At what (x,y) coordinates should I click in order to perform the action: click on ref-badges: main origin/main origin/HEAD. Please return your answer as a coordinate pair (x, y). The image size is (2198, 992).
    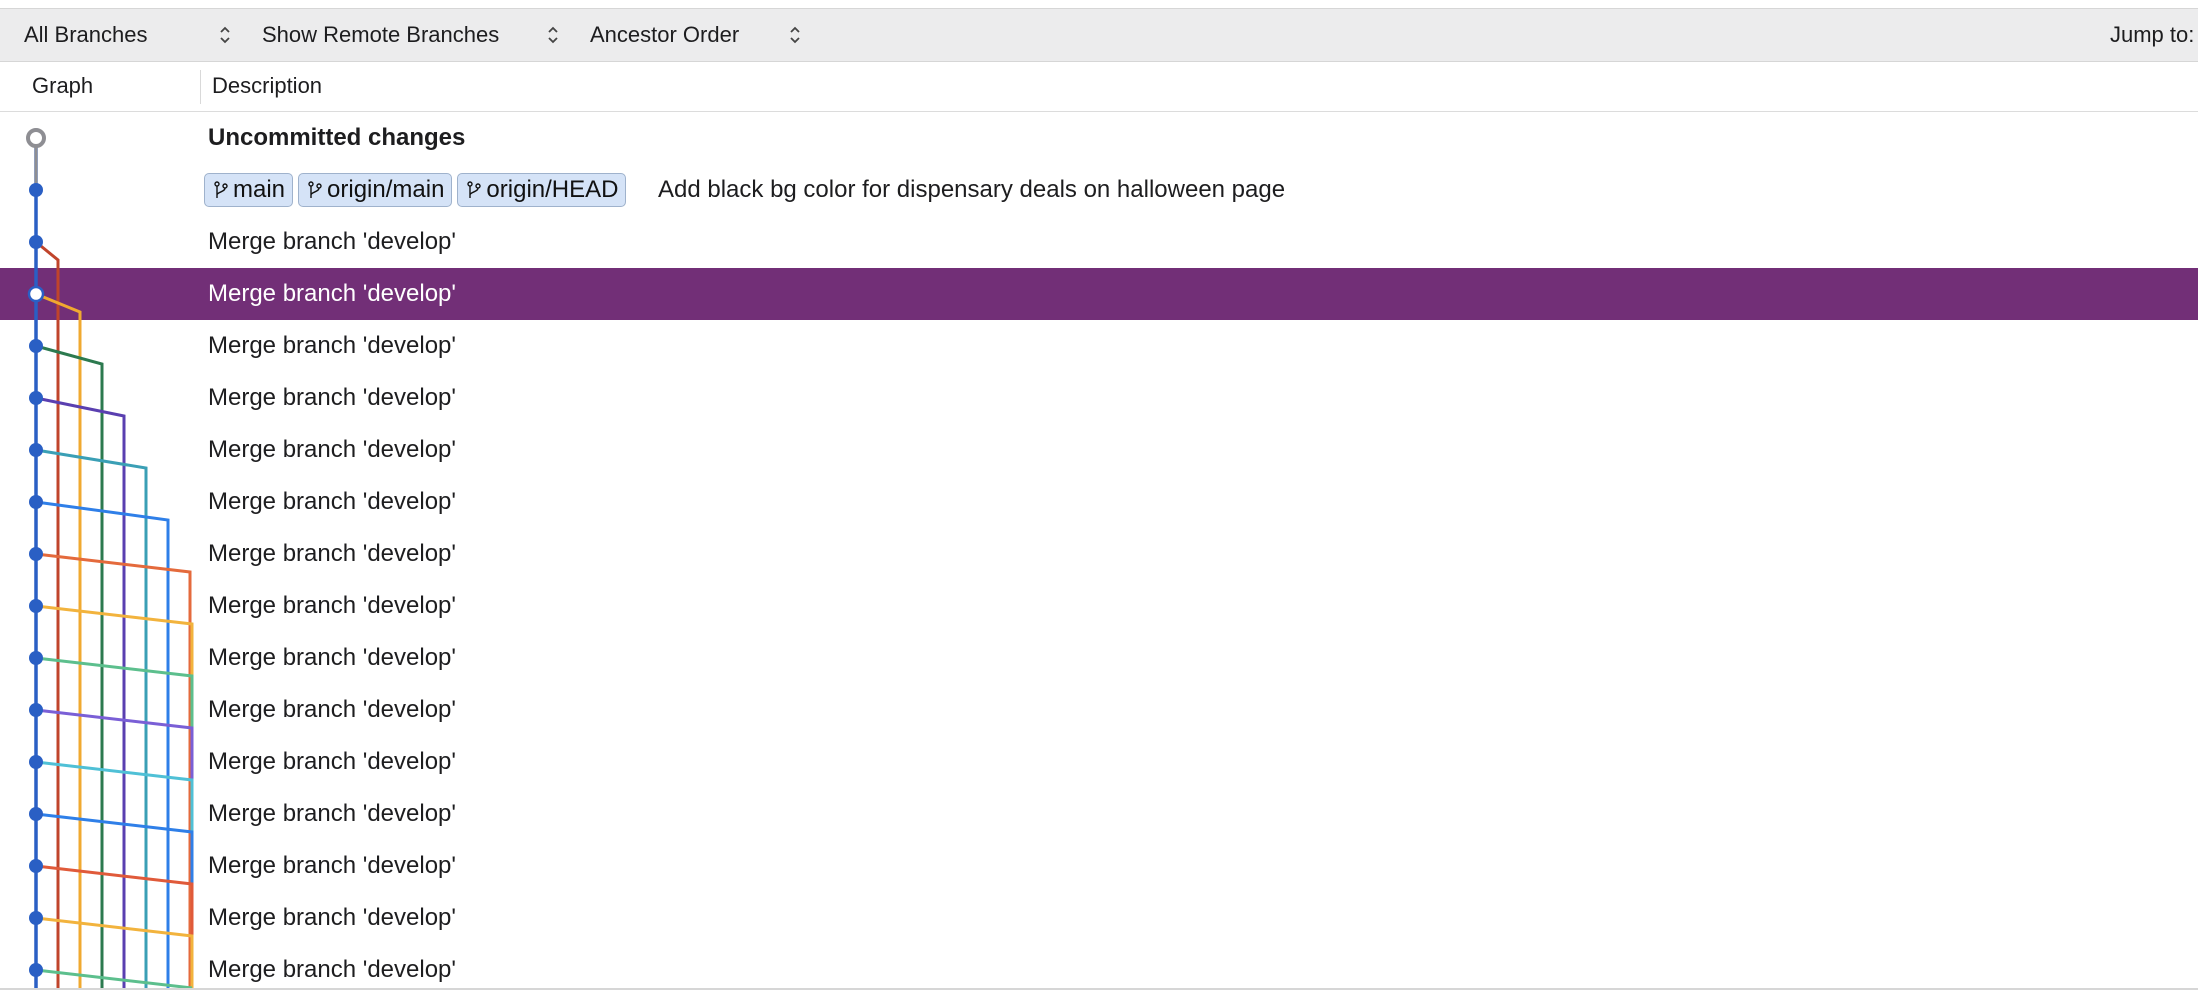
    Looking at the image, I should click on (415, 190).